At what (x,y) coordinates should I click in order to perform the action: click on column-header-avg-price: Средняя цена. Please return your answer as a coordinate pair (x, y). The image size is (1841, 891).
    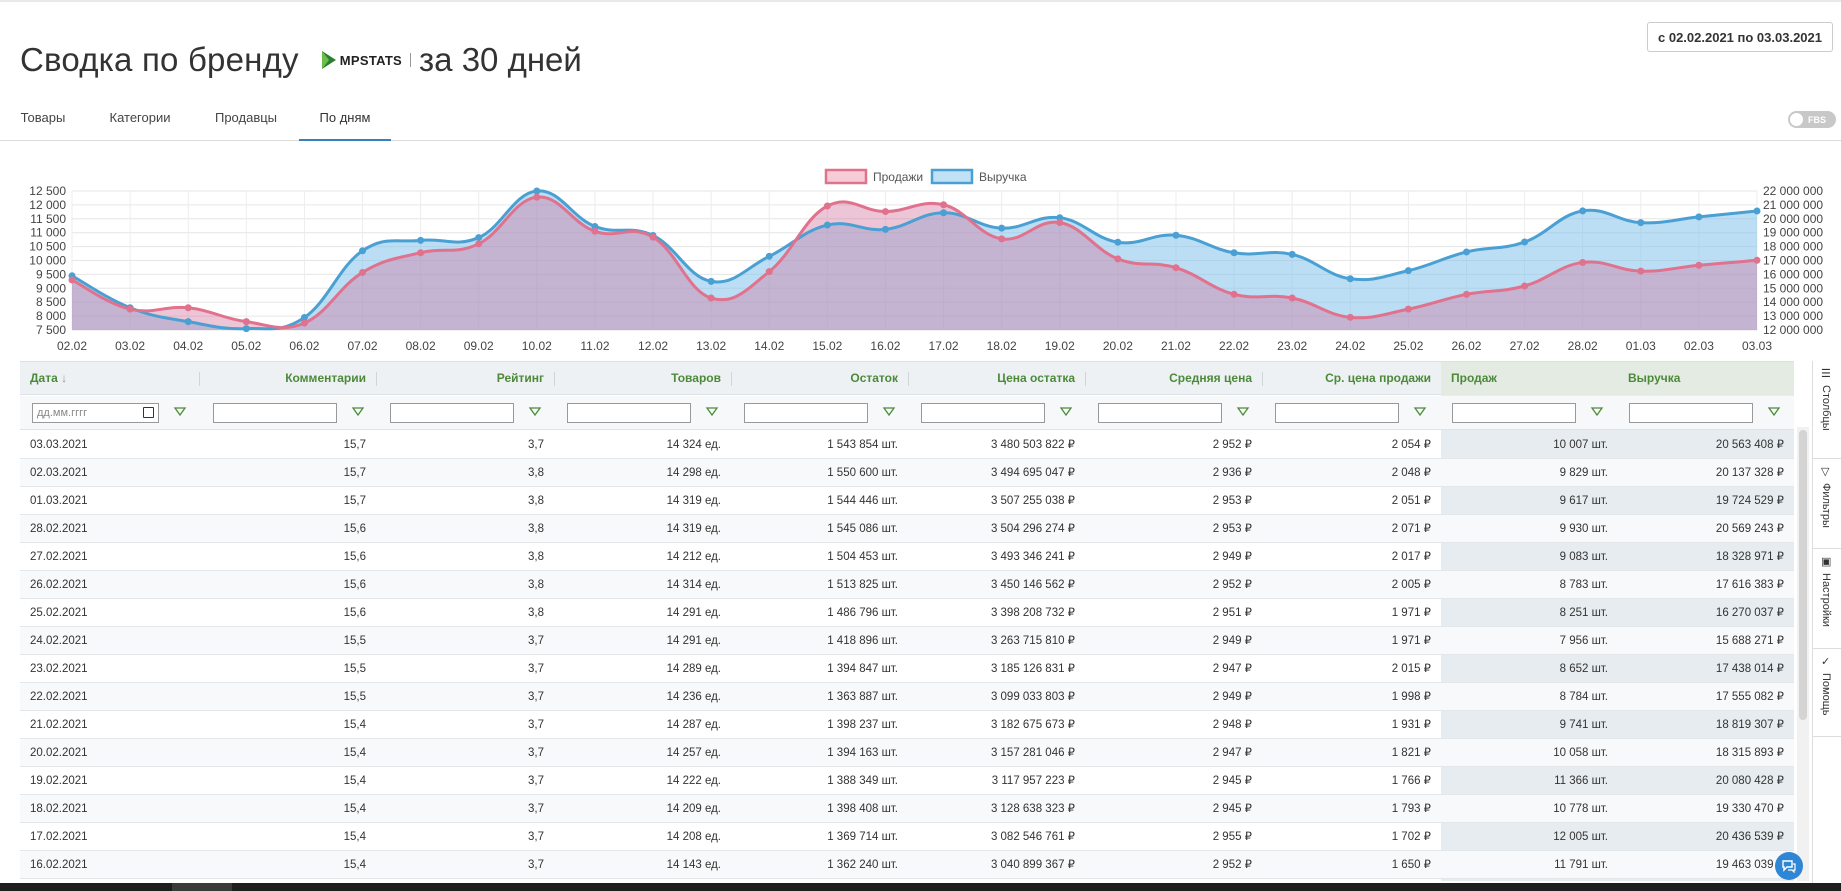
    Looking at the image, I should click on (1173, 378).